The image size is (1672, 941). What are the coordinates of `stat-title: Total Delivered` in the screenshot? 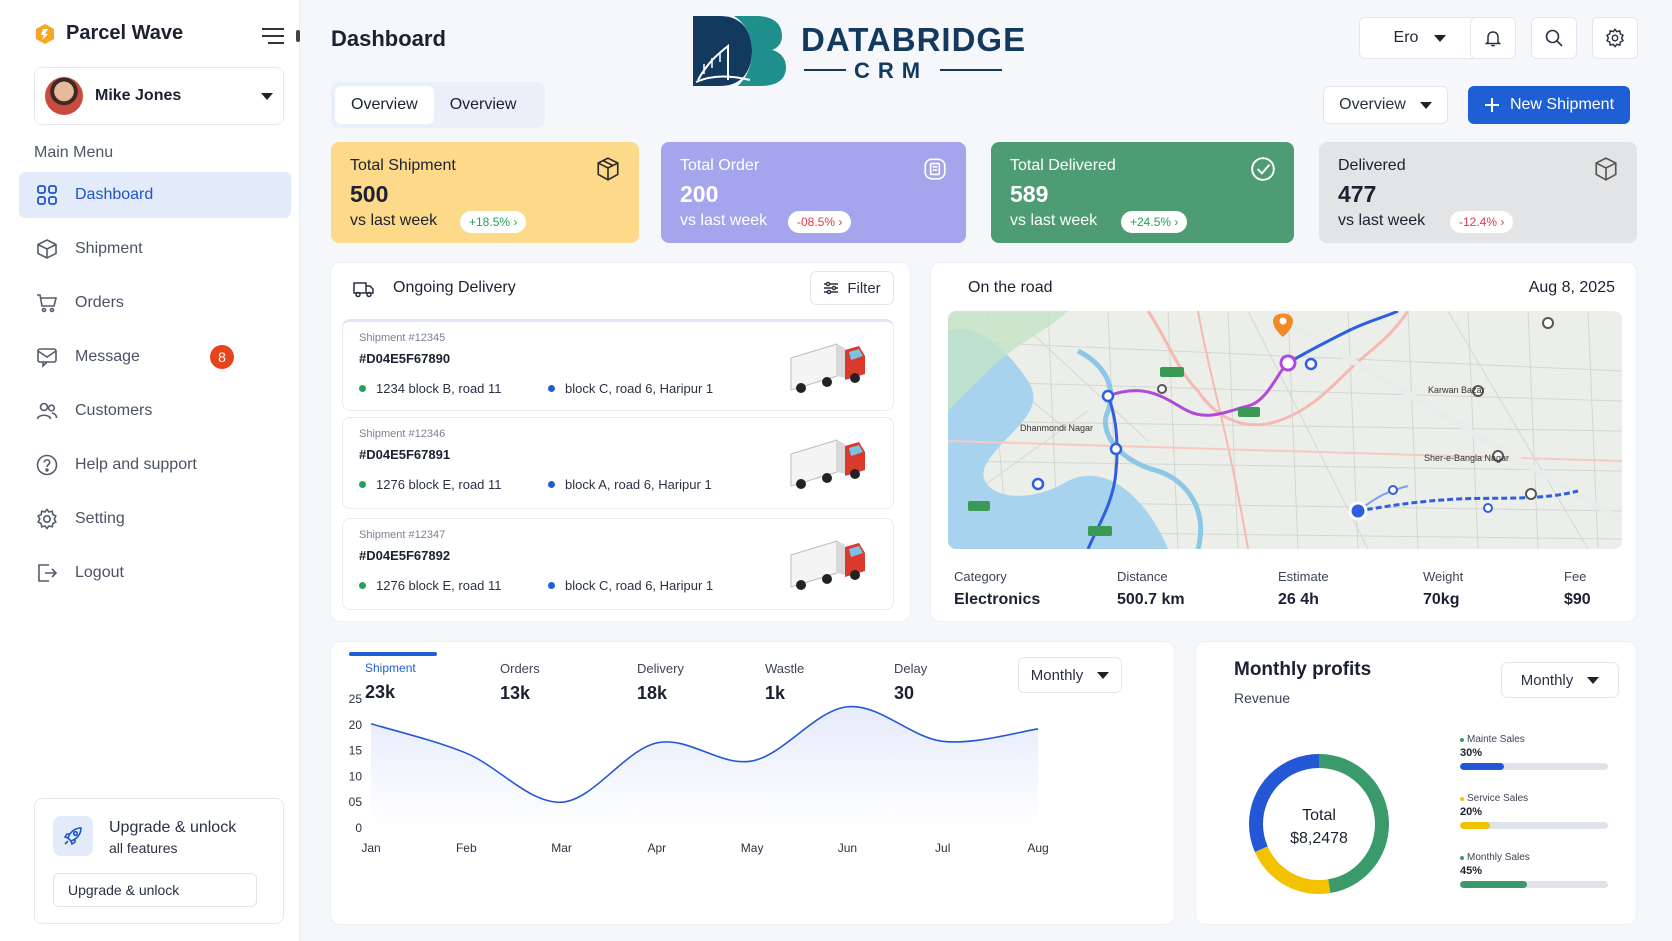 It's located at (1063, 165).